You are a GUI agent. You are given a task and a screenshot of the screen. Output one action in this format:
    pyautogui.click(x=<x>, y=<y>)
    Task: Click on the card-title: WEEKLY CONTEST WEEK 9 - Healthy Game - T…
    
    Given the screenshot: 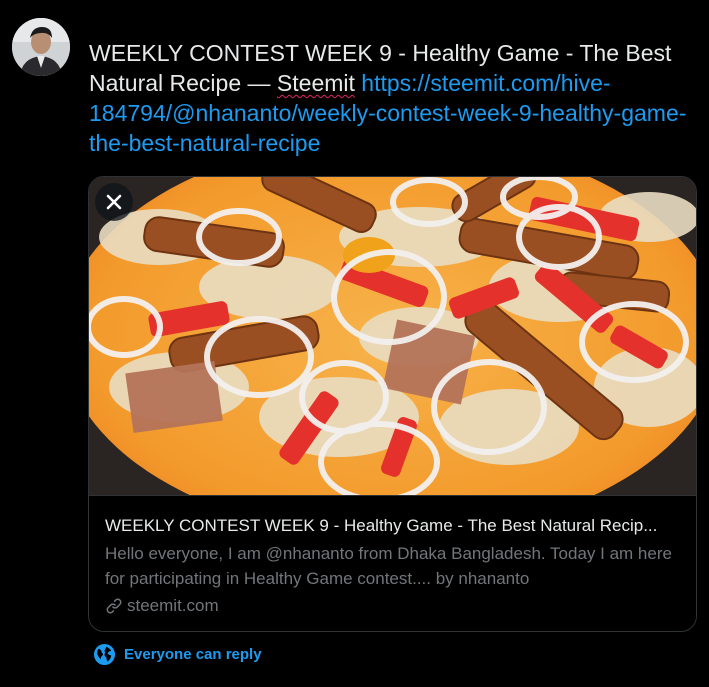 What is the action you would take?
    pyautogui.click(x=381, y=525)
    